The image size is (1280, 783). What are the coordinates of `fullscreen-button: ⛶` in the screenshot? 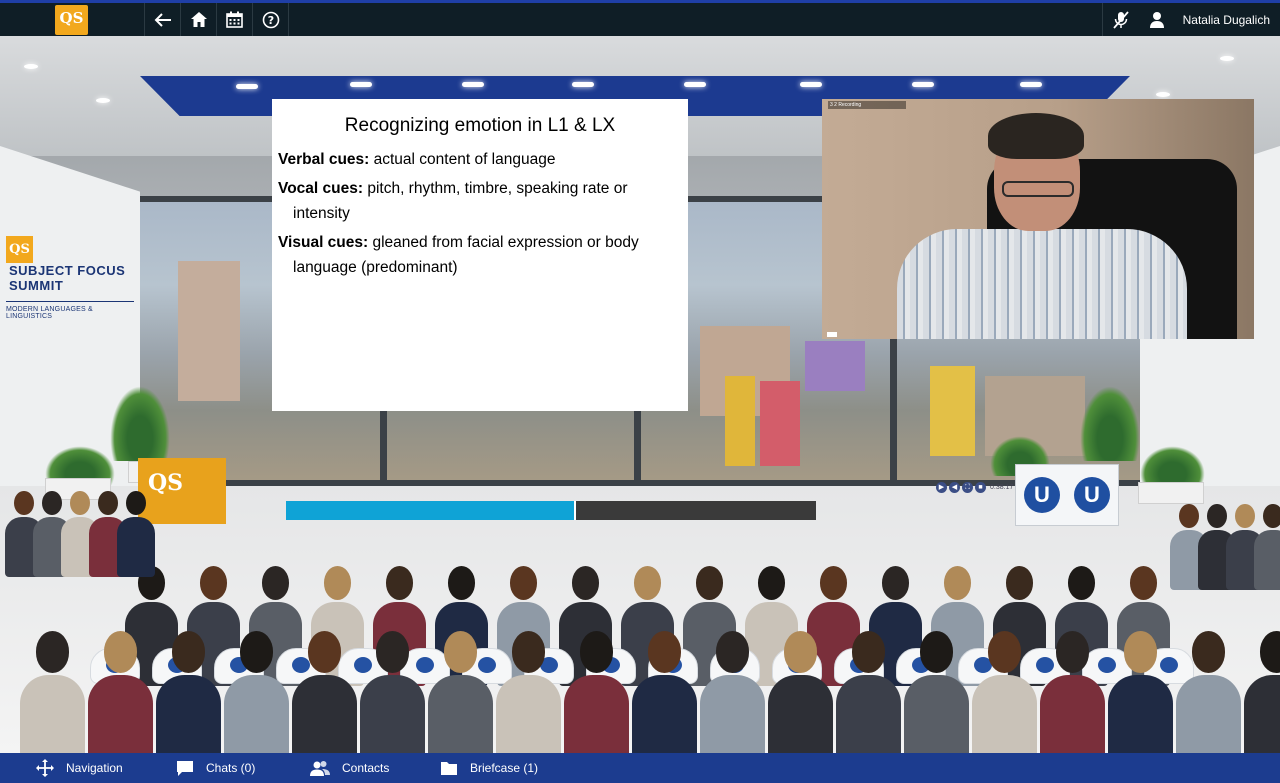 It's located at (967, 487).